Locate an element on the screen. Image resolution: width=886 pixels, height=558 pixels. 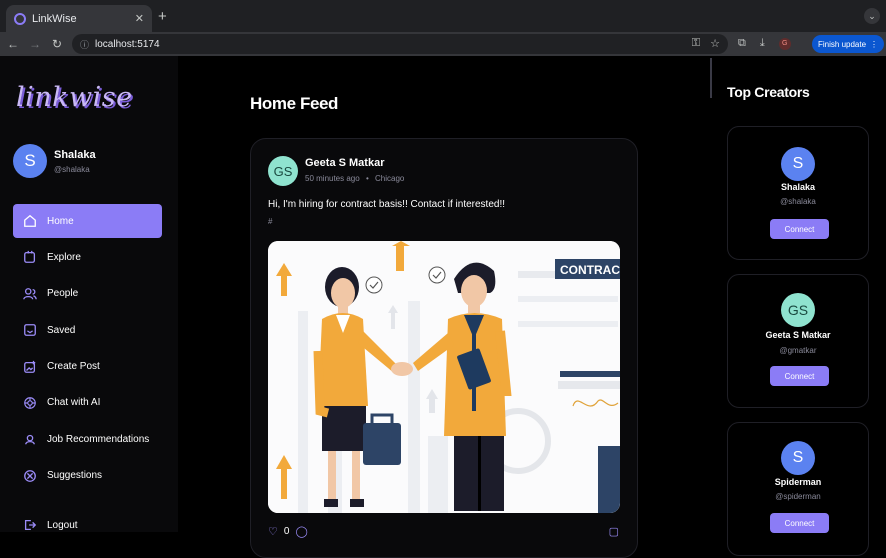
download-icon: ⤓ is located at coordinates (762, 43).